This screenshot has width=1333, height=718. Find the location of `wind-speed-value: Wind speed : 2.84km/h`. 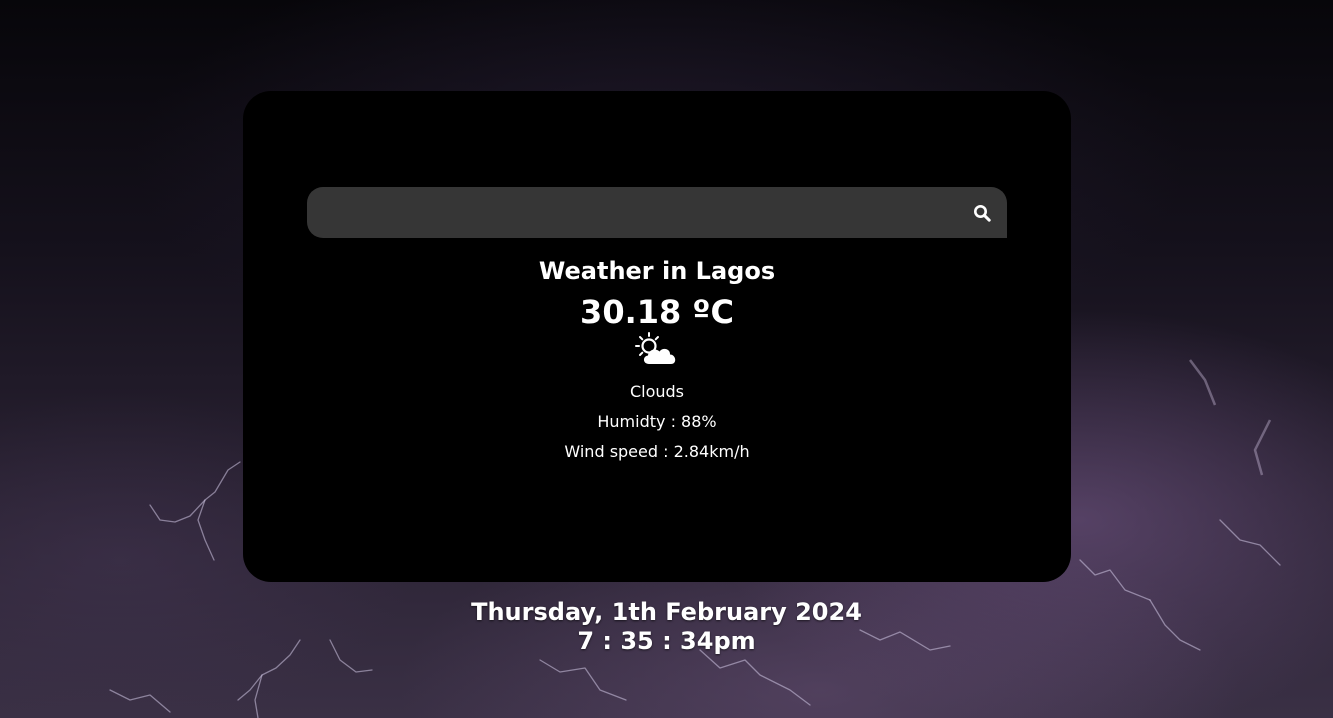

wind-speed-value: Wind speed : 2.84km/h is located at coordinates (657, 451).